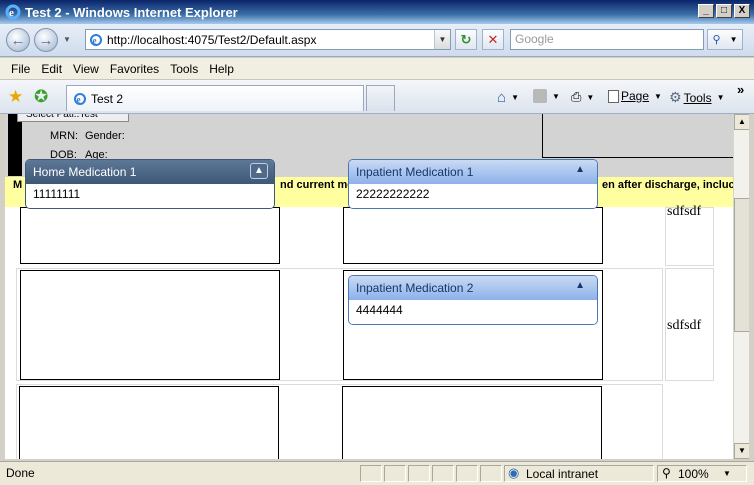 Image resolution: width=754 pixels, height=485 pixels. I want to click on panel-header: Inpatient Medication 1 ▲, so click(473, 172).